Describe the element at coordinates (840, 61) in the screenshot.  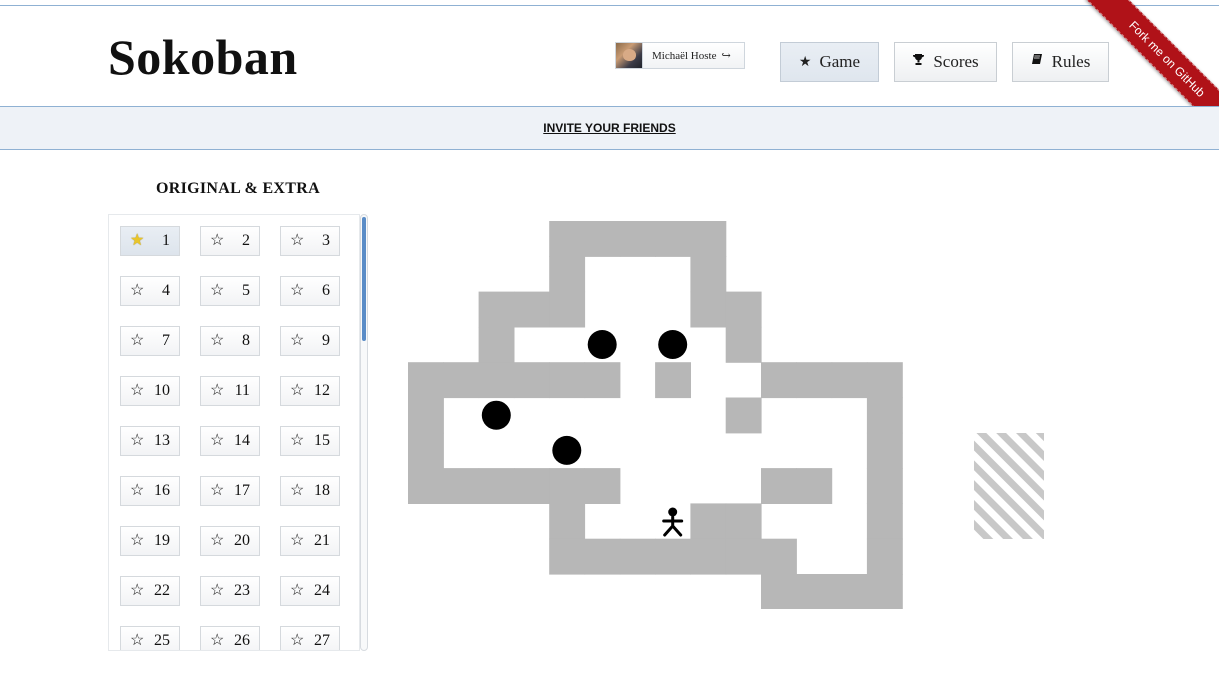
I see `nav-game-label: Game` at that location.